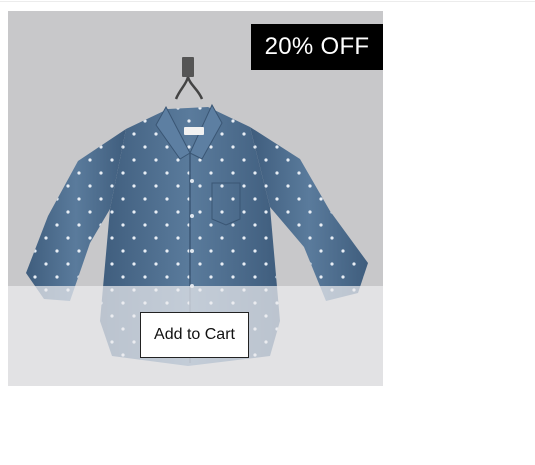 The height and width of the screenshot is (465, 535). Describe the element at coordinates (317, 47) in the screenshot. I see `discount-badge: 20% OFF` at that location.